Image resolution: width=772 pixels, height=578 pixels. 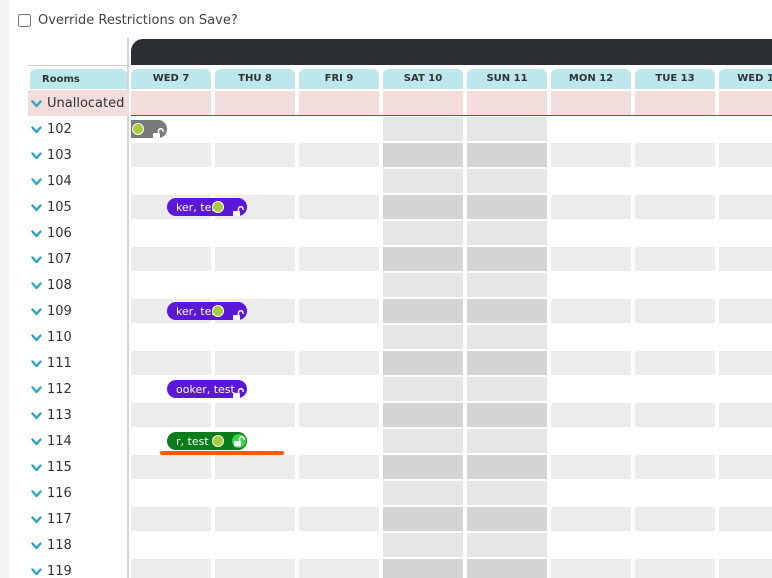 What do you see at coordinates (207, 389) in the screenshot?
I see `booking-bar: ooker, test` at bounding box center [207, 389].